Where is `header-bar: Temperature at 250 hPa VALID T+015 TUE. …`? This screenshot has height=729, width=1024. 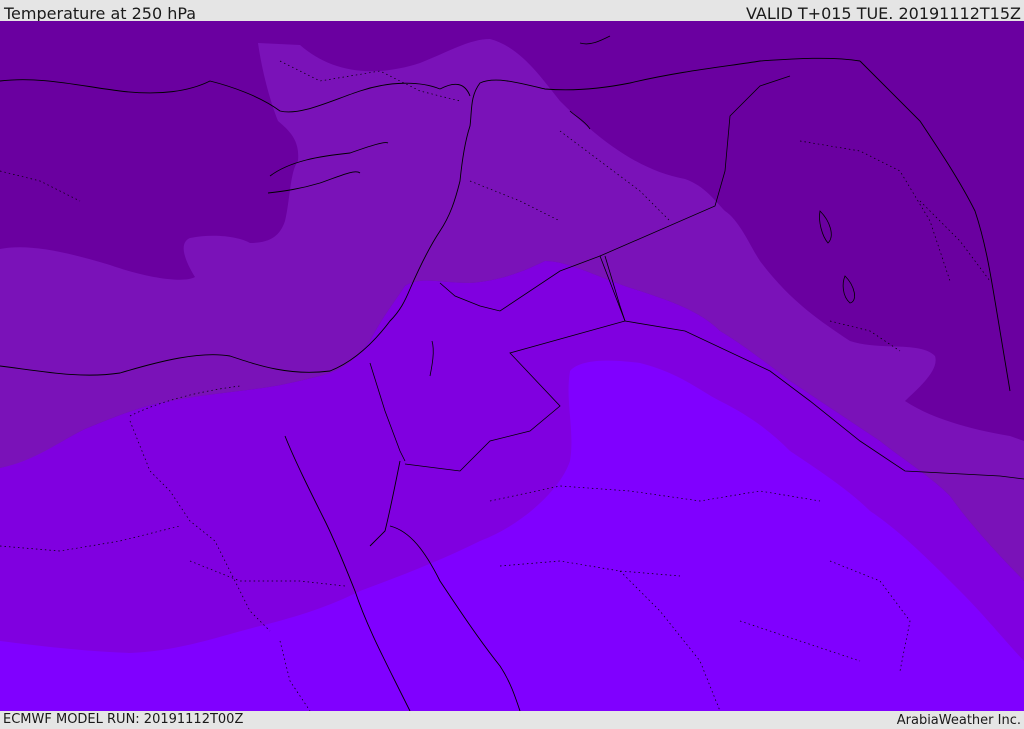 header-bar: Temperature at 250 hPa VALID T+015 TUE. … is located at coordinates (512, 11).